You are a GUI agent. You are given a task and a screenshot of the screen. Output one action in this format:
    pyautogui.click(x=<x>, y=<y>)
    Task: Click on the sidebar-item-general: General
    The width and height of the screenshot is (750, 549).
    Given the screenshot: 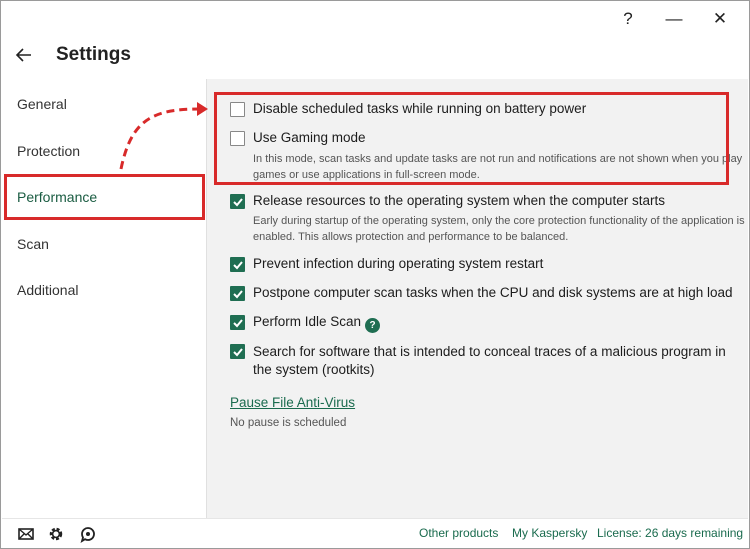 What is the action you would take?
    pyautogui.click(x=42, y=104)
    